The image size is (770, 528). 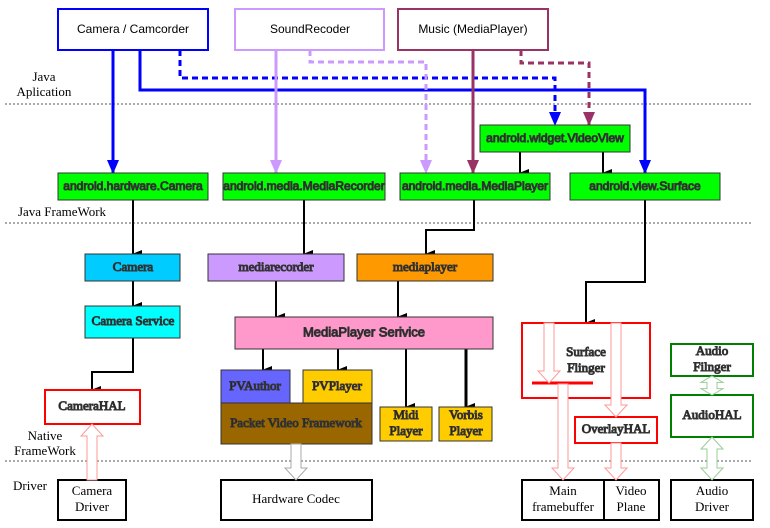 I want to click on android-media-mediaplayer-box: android.media.MediaPlayer, so click(x=475, y=186).